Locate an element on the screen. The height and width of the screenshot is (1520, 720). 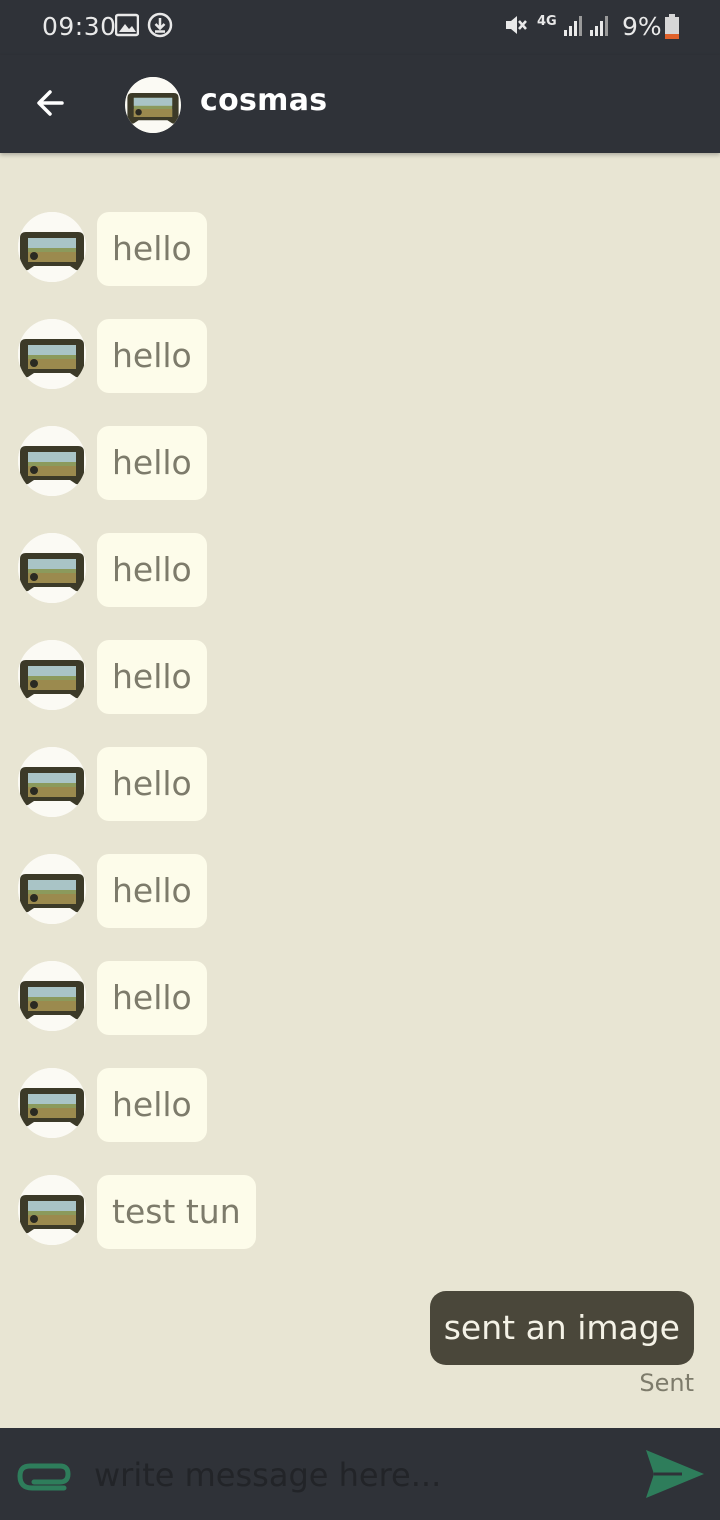
composer-bar is located at coordinates (360, 1474).